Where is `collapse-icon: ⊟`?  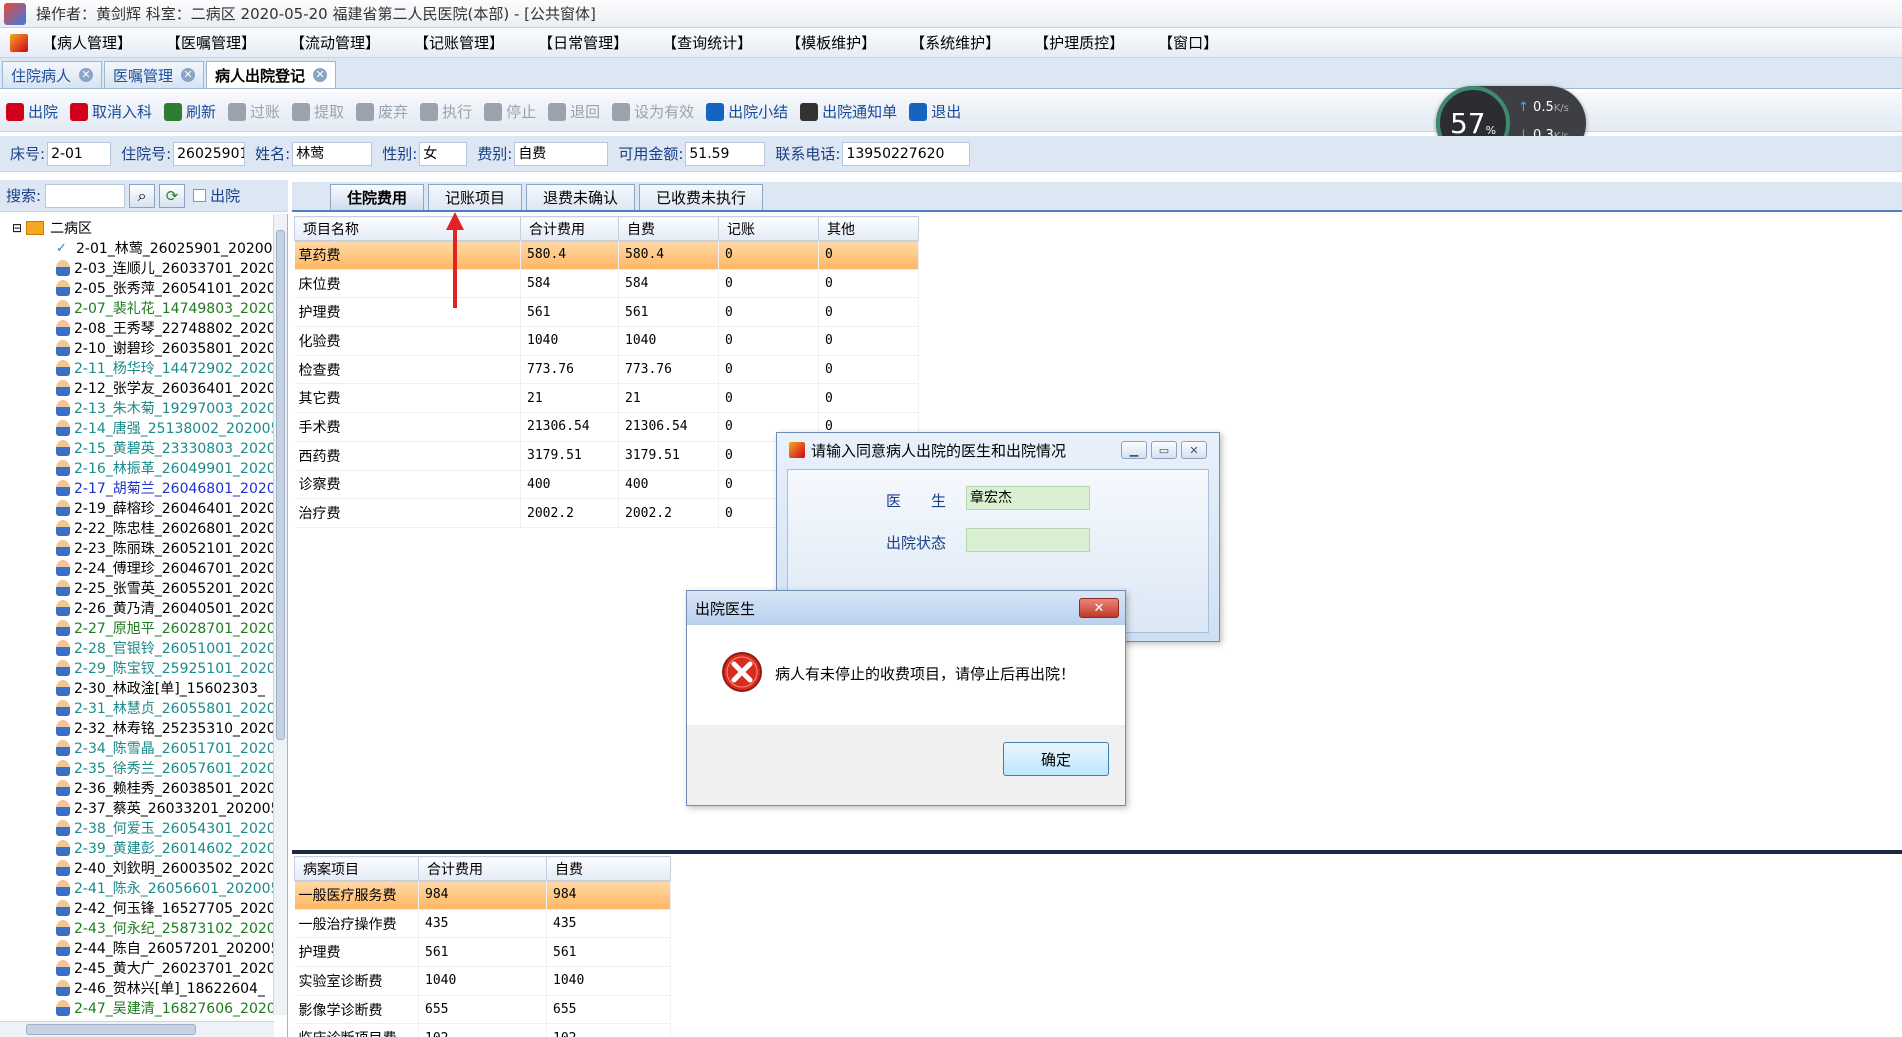 collapse-icon: ⊟ is located at coordinates (17, 228).